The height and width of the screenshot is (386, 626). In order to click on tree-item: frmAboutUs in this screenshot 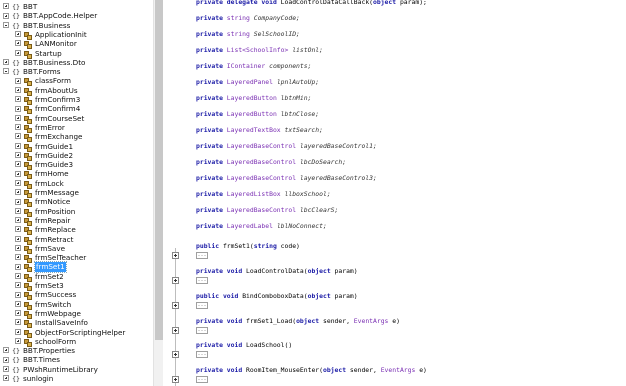, I will do `click(76, 91)`.